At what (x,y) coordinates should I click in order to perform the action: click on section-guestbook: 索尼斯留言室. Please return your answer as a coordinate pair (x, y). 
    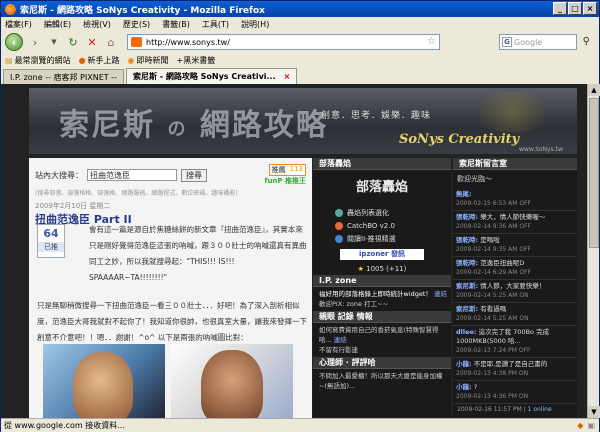
    Looking at the image, I should click on (515, 164).